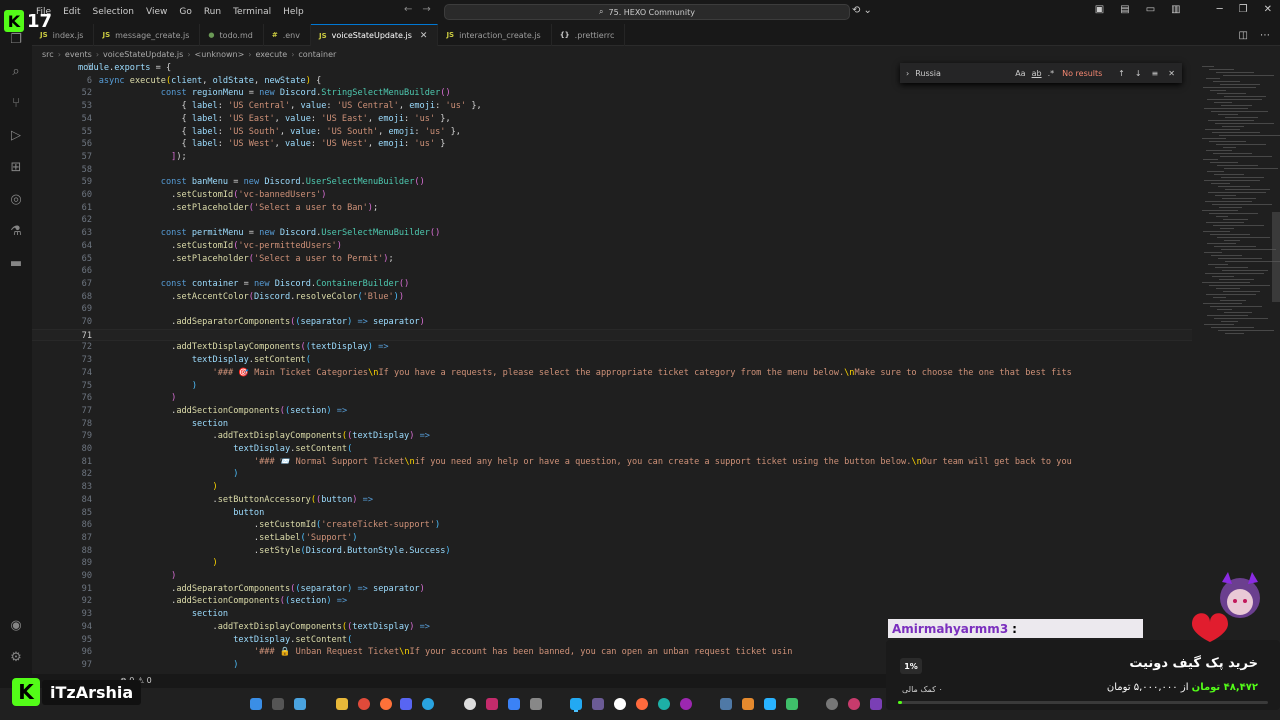 This screenshot has width=1280, height=720. What do you see at coordinates (612, 601) in the screenshot?
I see `code-line: 92 .addSectionComponents((section) =>` at bounding box center [612, 601].